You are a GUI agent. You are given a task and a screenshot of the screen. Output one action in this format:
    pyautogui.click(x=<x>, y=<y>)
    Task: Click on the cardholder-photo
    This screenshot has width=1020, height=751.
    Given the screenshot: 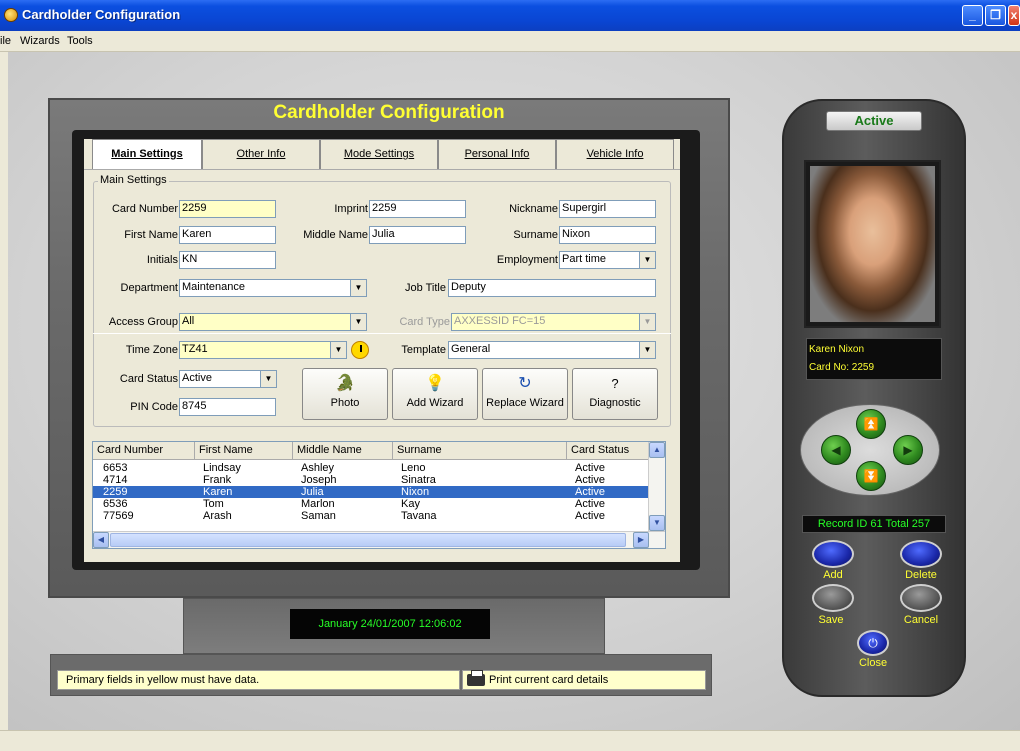 What is the action you would take?
    pyautogui.click(x=872, y=244)
    